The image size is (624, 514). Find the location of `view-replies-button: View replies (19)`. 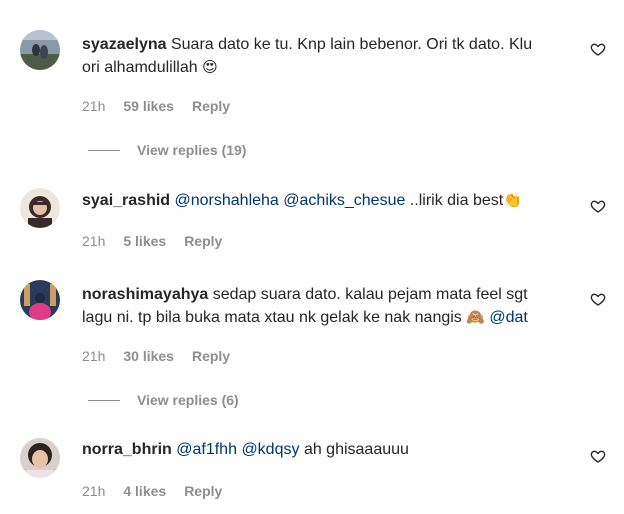

view-replies-button: View replies (19) is located at coordinates (167, 150).